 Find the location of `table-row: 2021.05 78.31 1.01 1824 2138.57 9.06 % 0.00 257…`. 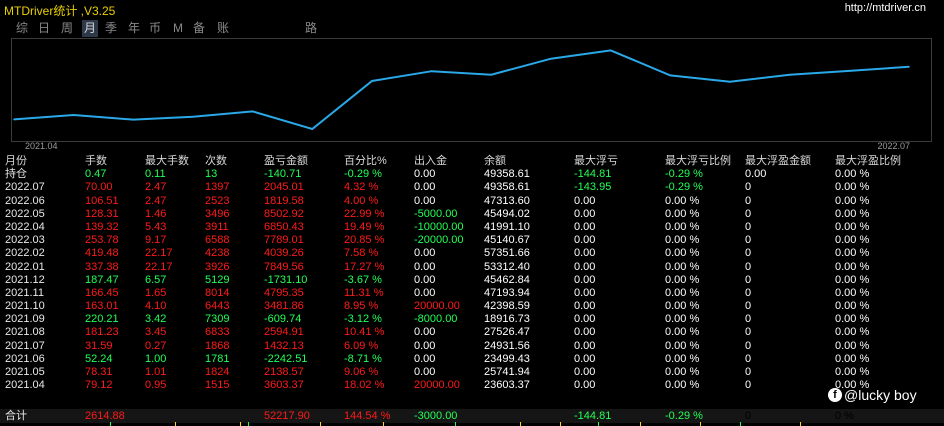

table-row: 2021.05 78.31 1.01 1824 2138.57 9.06 % 0.00 257… is located at coordinates (472, 372).